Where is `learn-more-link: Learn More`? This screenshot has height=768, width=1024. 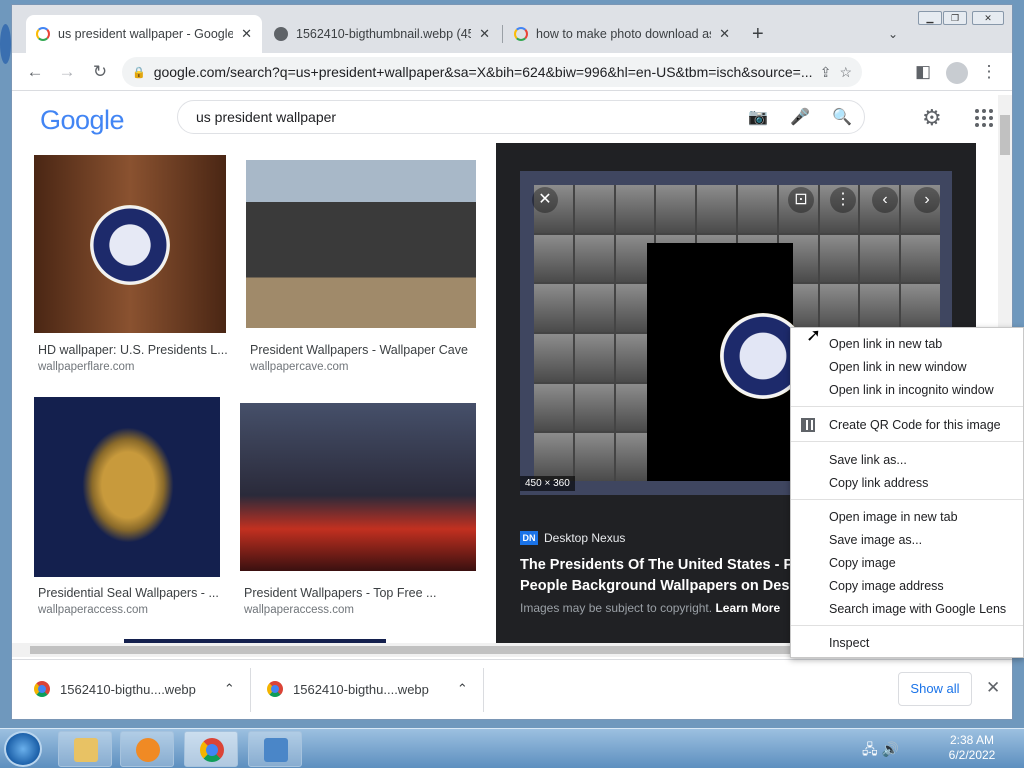 learn-more-link: Learn More is located at coordinates (747, 608).